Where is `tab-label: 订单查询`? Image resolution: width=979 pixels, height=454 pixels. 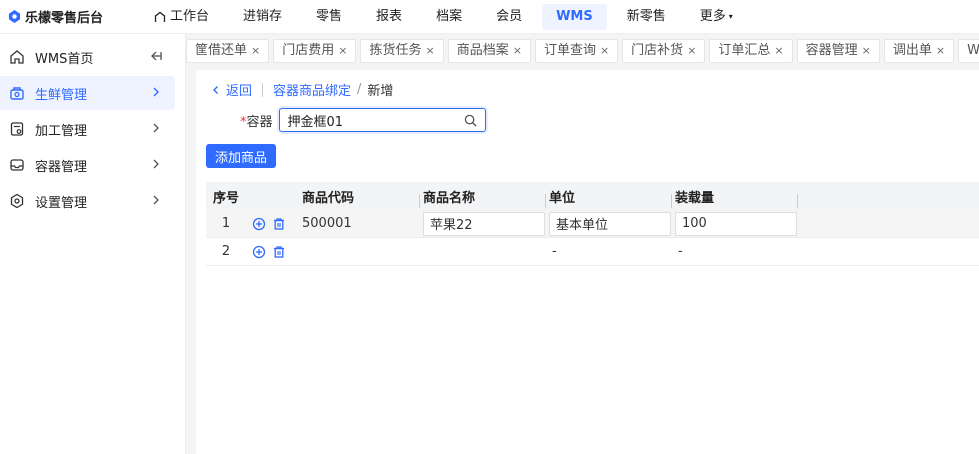
tab-label: 订单查询 is located at coordinates (569, 50).